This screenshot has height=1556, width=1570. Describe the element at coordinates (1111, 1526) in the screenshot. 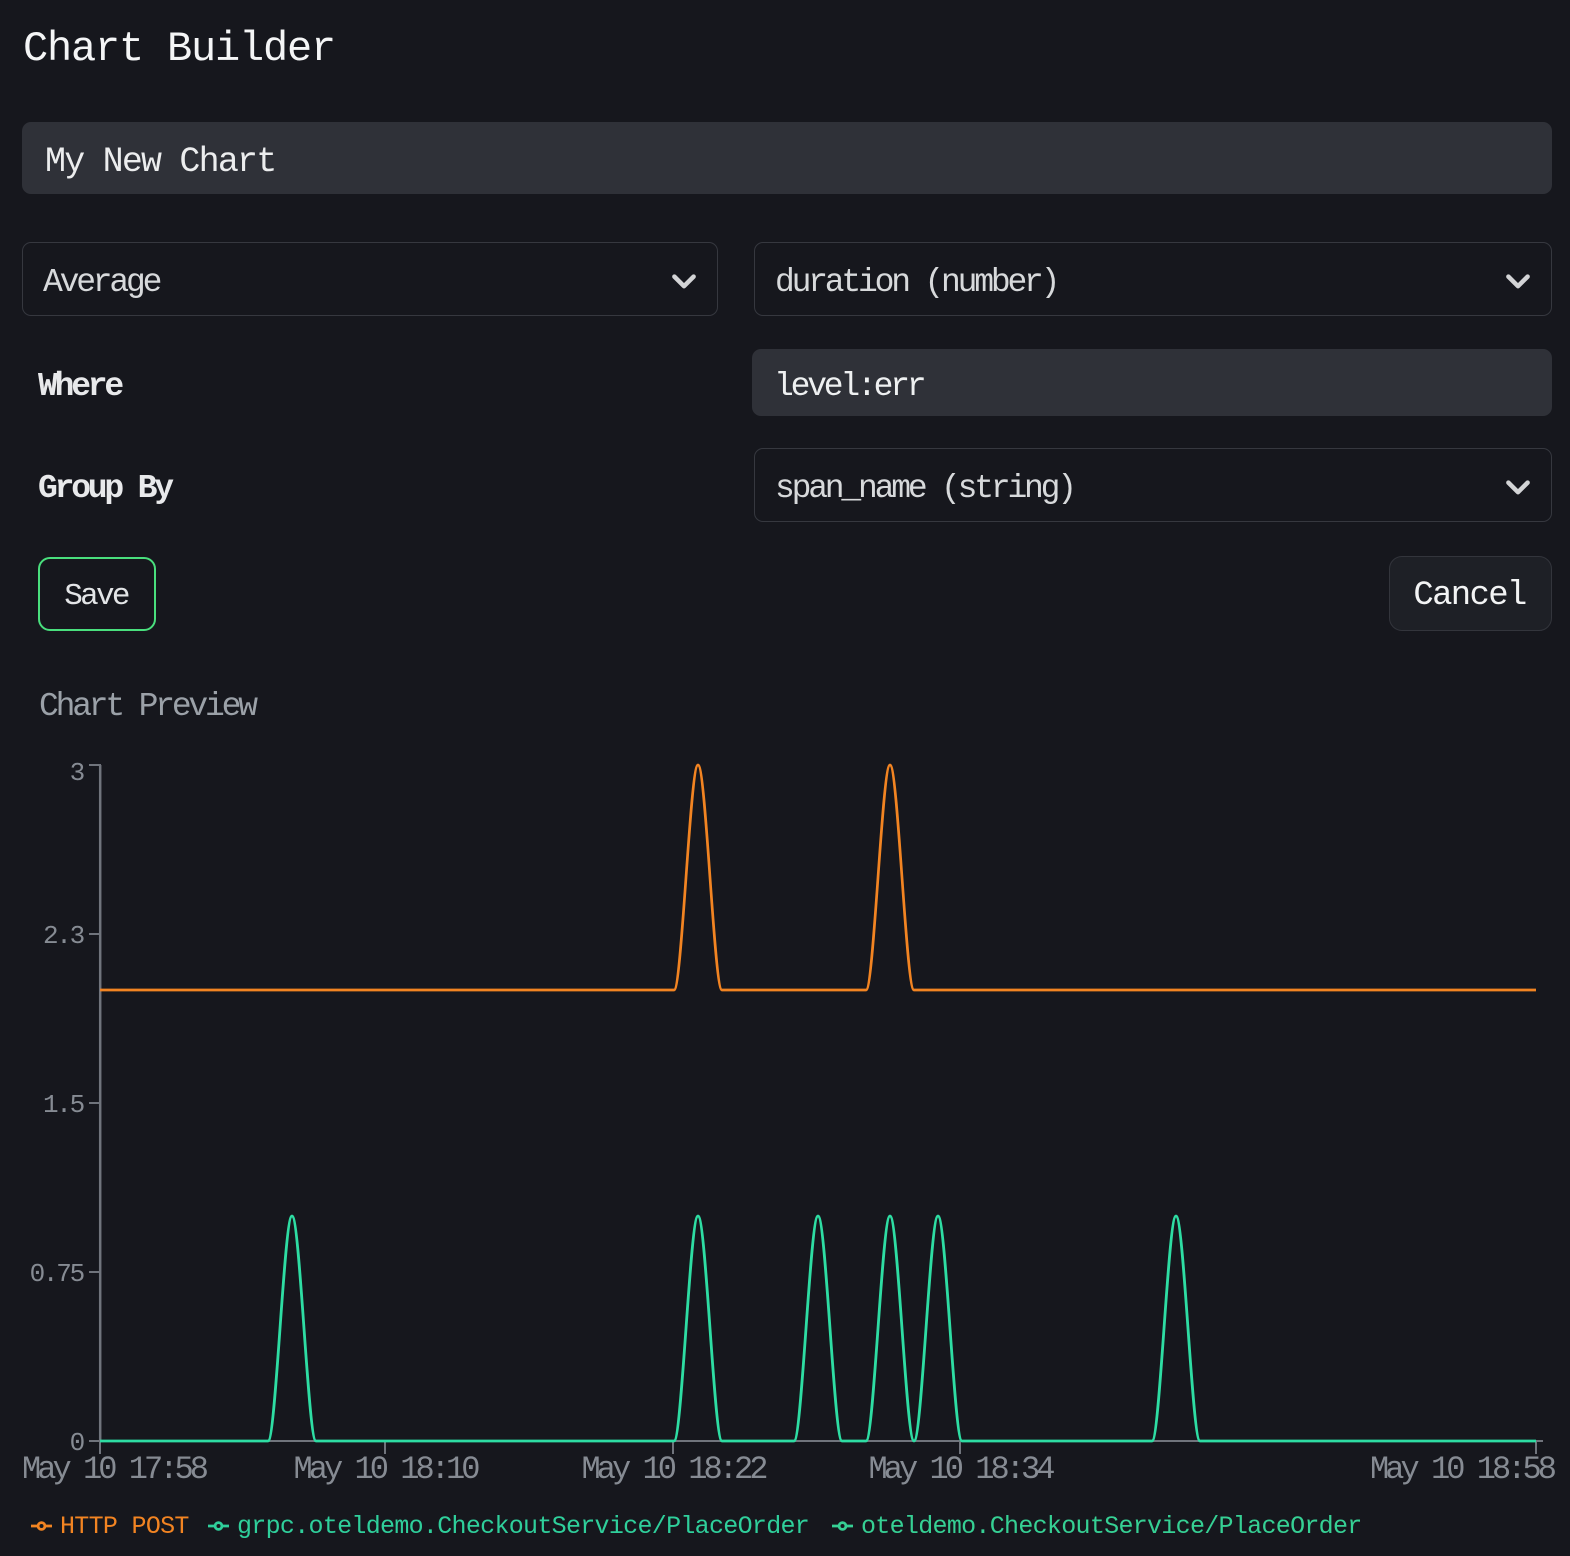

I see `svg-text:oteldemo.CheckoutService/Place: oteldemo.CheckoutService/PlaceOrder` at that location.